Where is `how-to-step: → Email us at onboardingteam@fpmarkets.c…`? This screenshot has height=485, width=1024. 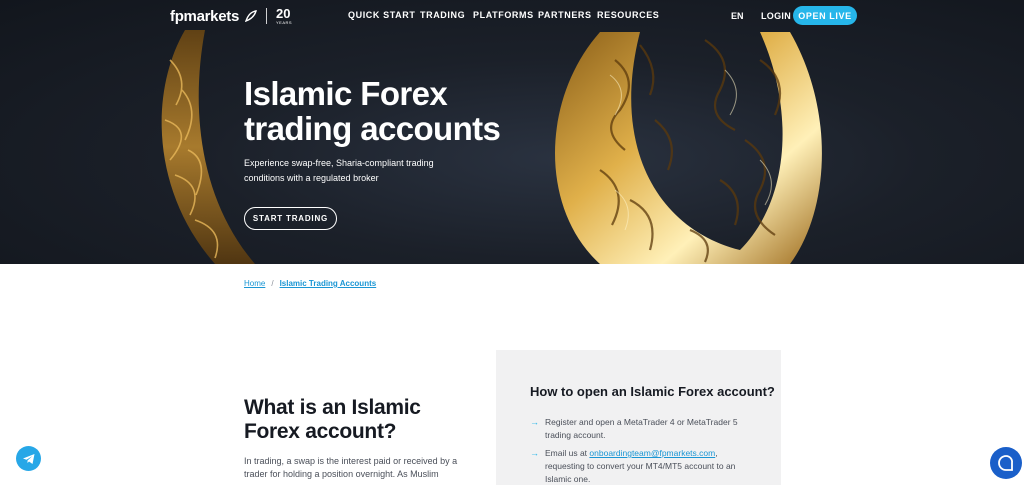
how-to-step: → Email us at onboardingteam@fpmarkets.c… is located at coordinates (640, 466).